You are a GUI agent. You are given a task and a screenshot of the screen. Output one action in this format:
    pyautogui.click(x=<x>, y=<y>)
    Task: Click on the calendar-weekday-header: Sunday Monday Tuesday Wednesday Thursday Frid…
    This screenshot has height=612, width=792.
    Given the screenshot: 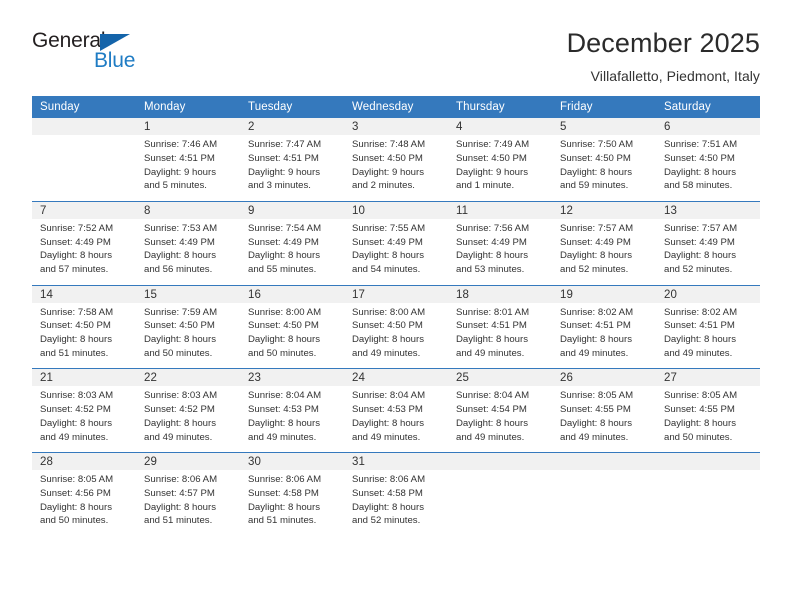 What is the action you would take?
    pyautogui.click(x=396, y=107)
    